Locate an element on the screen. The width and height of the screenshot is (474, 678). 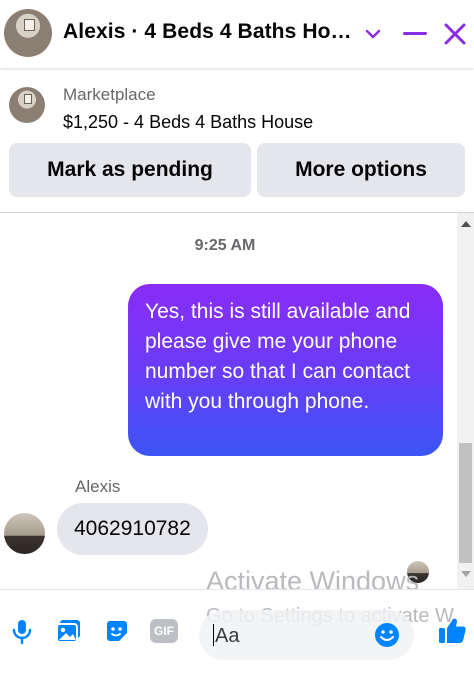
sticker-icon is located at coordinates (117, 631).